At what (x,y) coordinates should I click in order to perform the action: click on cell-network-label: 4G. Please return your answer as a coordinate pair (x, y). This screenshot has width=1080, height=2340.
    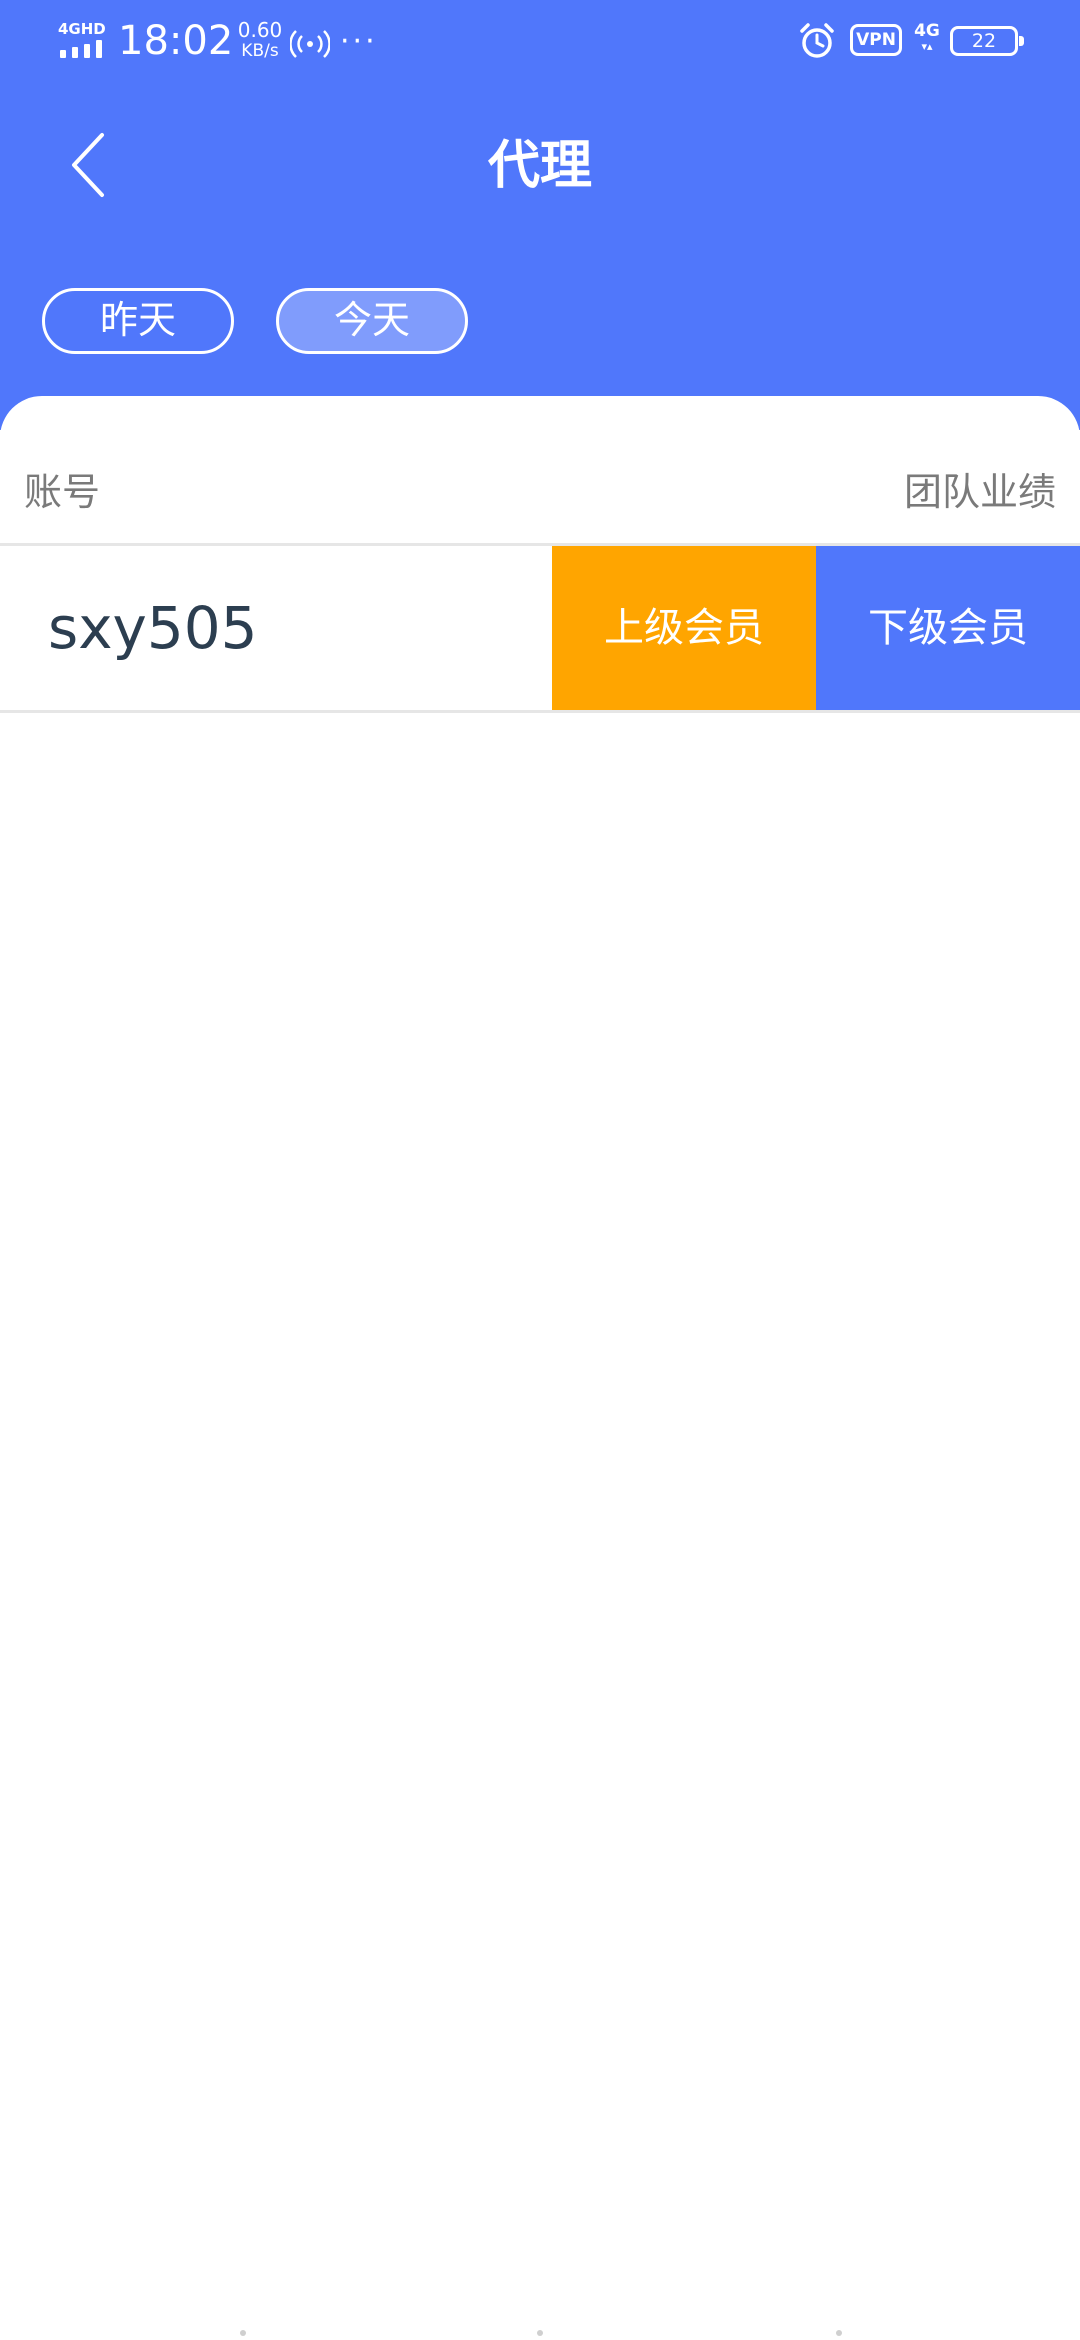
    Looking at the image, I should click on (927, 31).